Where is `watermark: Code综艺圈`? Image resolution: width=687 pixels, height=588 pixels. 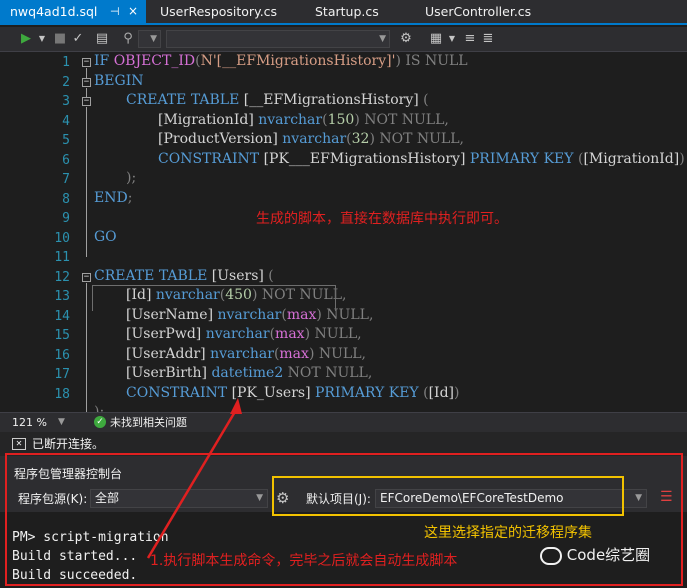
watermark: Code综艺圈 is located at coordinates (595, 554).